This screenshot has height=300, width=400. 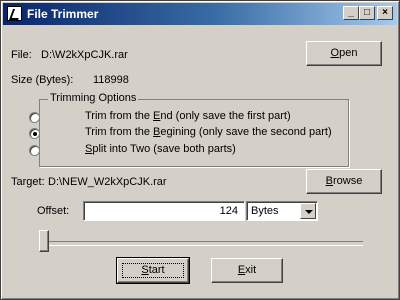 What do you see at coordinates (351, 13) in the screenshot?
I see `minimize-button: _` at bounding box center [351, 13].